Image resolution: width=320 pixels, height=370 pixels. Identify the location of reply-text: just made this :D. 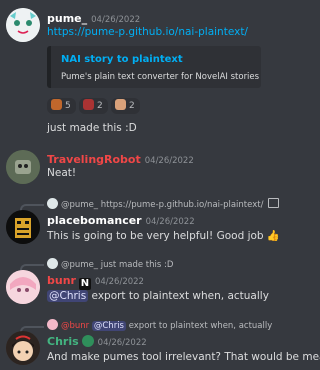
(137, 265).